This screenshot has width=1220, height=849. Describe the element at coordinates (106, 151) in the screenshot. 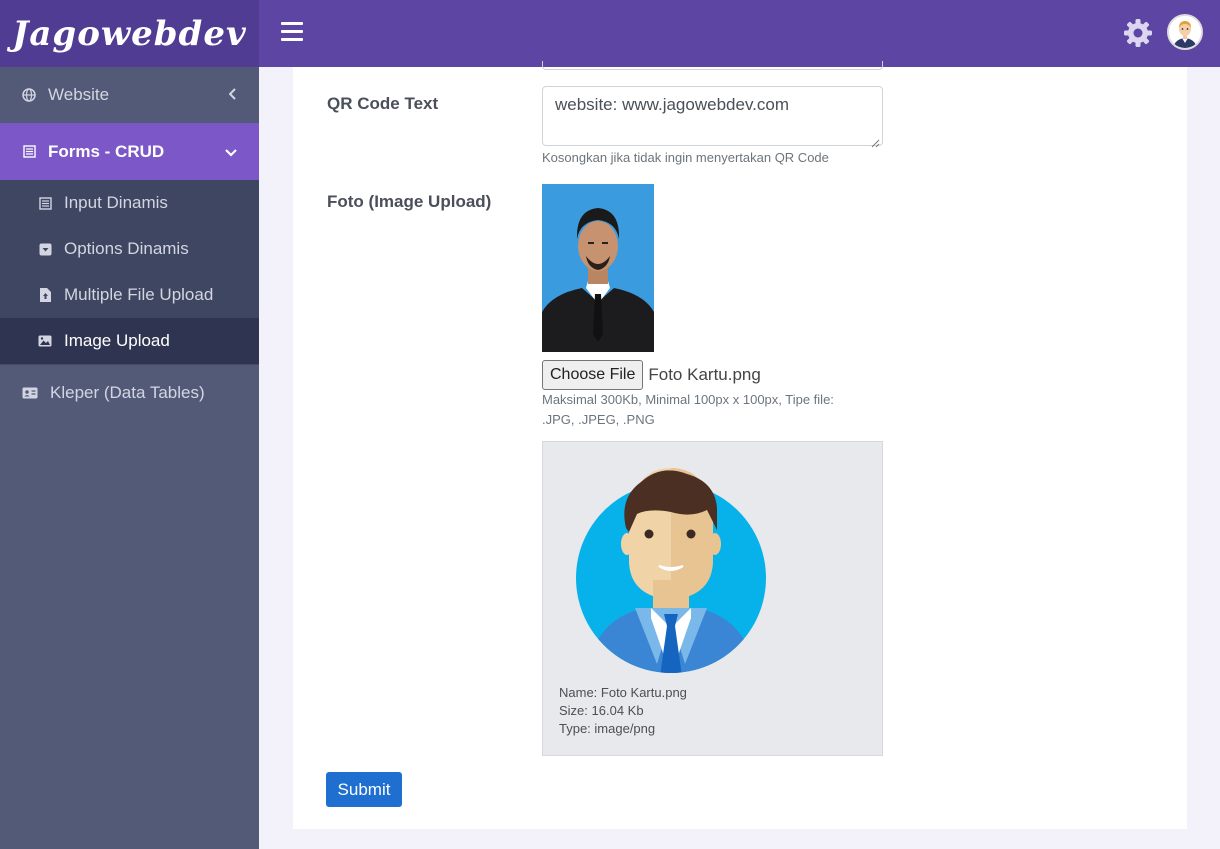

I see `sidebar-item-label: Forms - CRUD` at that location.